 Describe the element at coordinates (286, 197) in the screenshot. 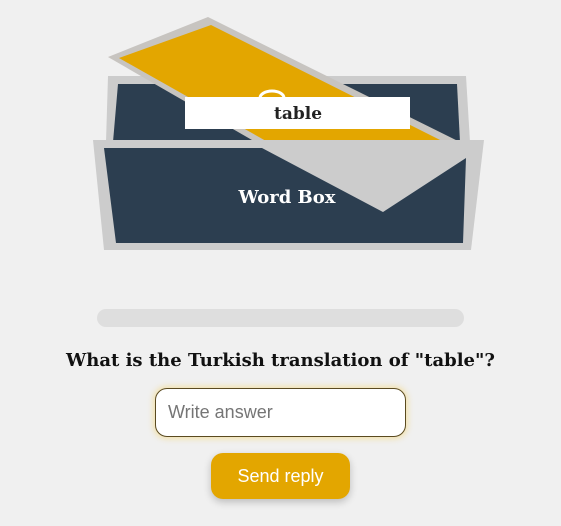

I see `box-label: Word Box` at that location.